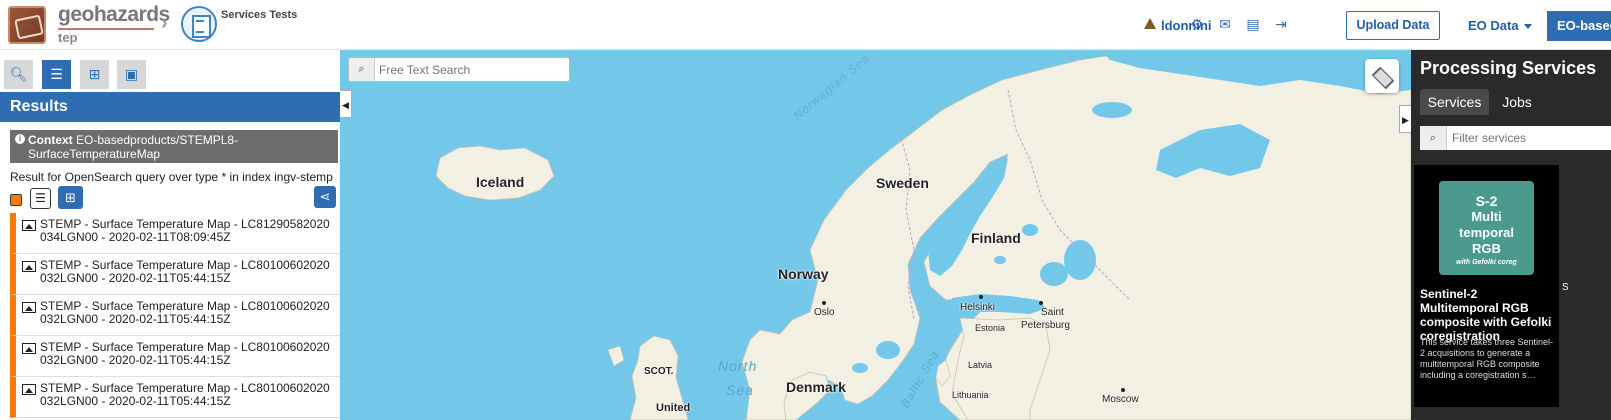  I want to click on book-icon: ▤, so click(1253, 24).